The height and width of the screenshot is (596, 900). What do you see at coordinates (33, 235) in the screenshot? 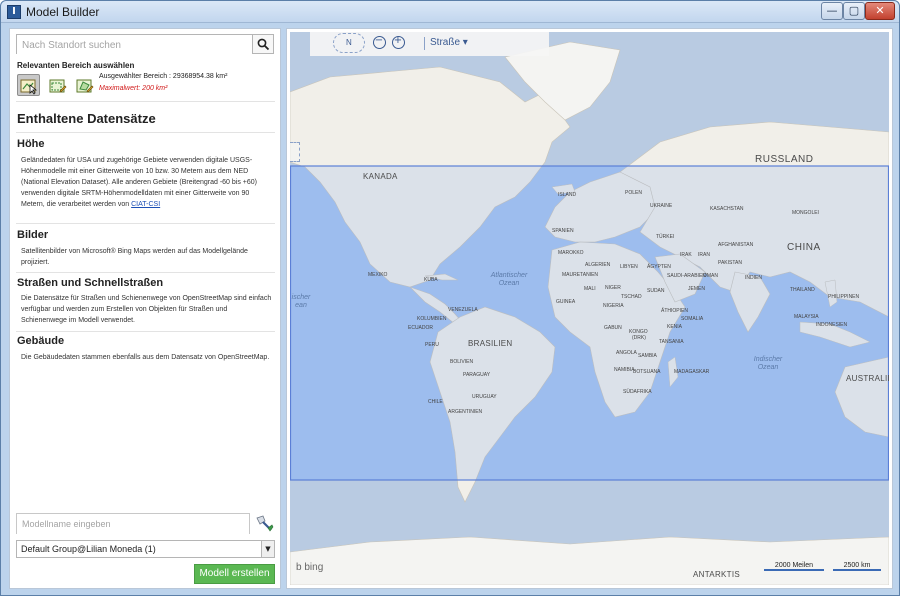
I see `section-title-imagery: Bilder` at bounding box center [33, 235].